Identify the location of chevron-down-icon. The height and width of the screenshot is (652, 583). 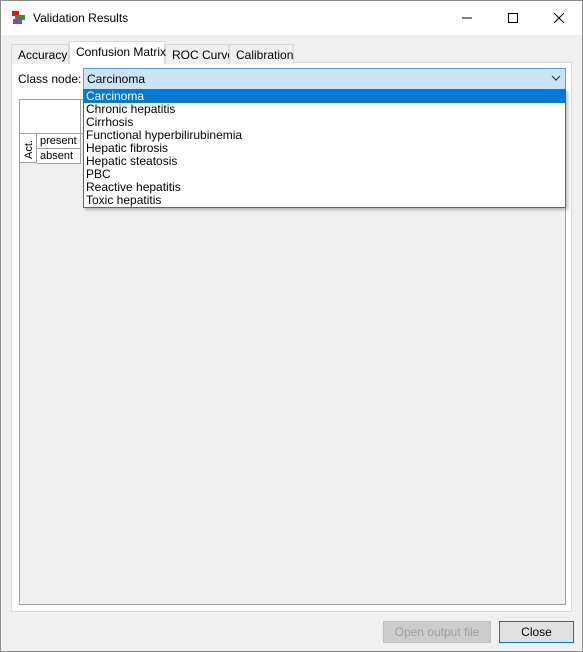
(556, 78).